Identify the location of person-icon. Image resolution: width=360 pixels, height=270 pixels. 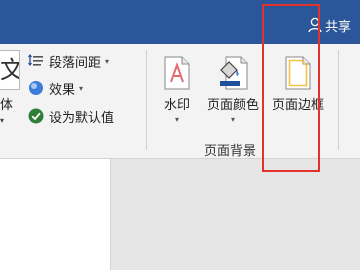
(315, 25).